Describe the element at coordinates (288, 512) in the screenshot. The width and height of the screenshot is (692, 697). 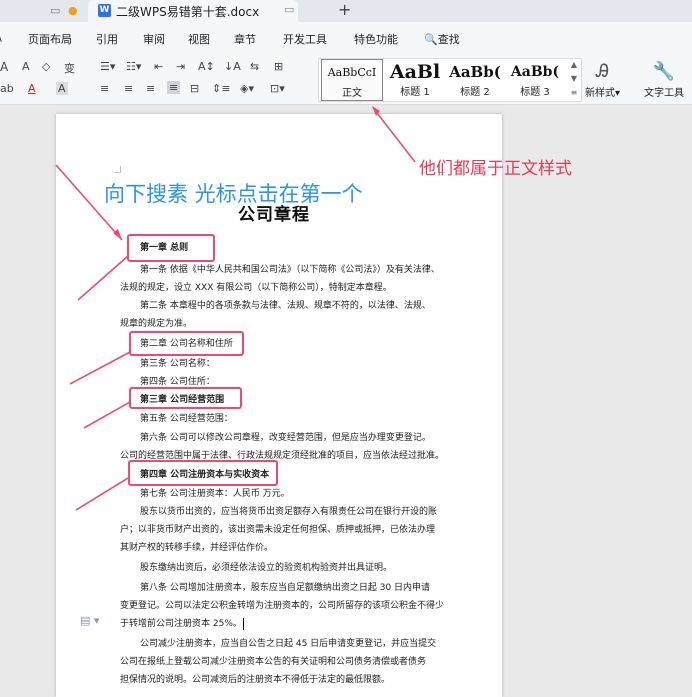
I see `paragraph-line: 股东以货币出资的，应当将货币出资足额存入有限责任公司在银行开设的账` at that location.